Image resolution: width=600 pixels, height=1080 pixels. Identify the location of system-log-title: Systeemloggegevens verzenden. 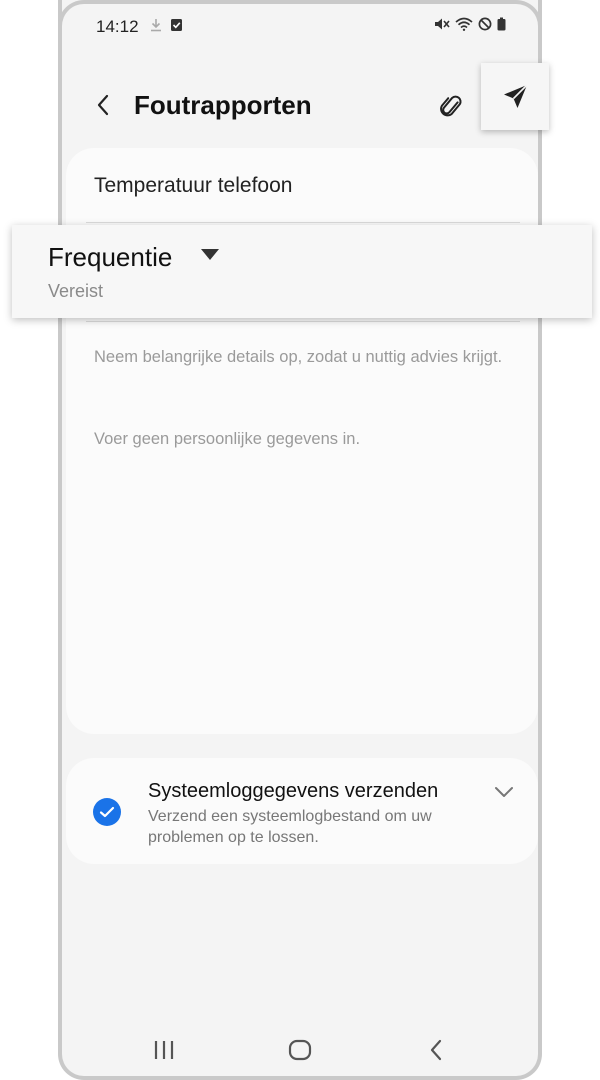
(293, 791).